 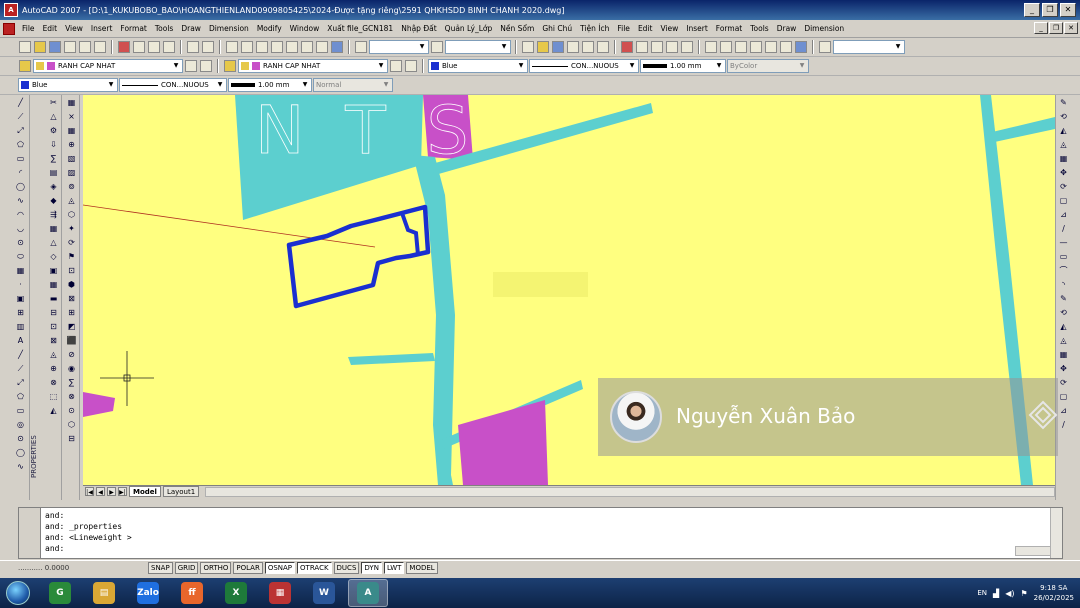 I want to click on draw-tool-10-icon: ⊙, so click(x=20, y=242).